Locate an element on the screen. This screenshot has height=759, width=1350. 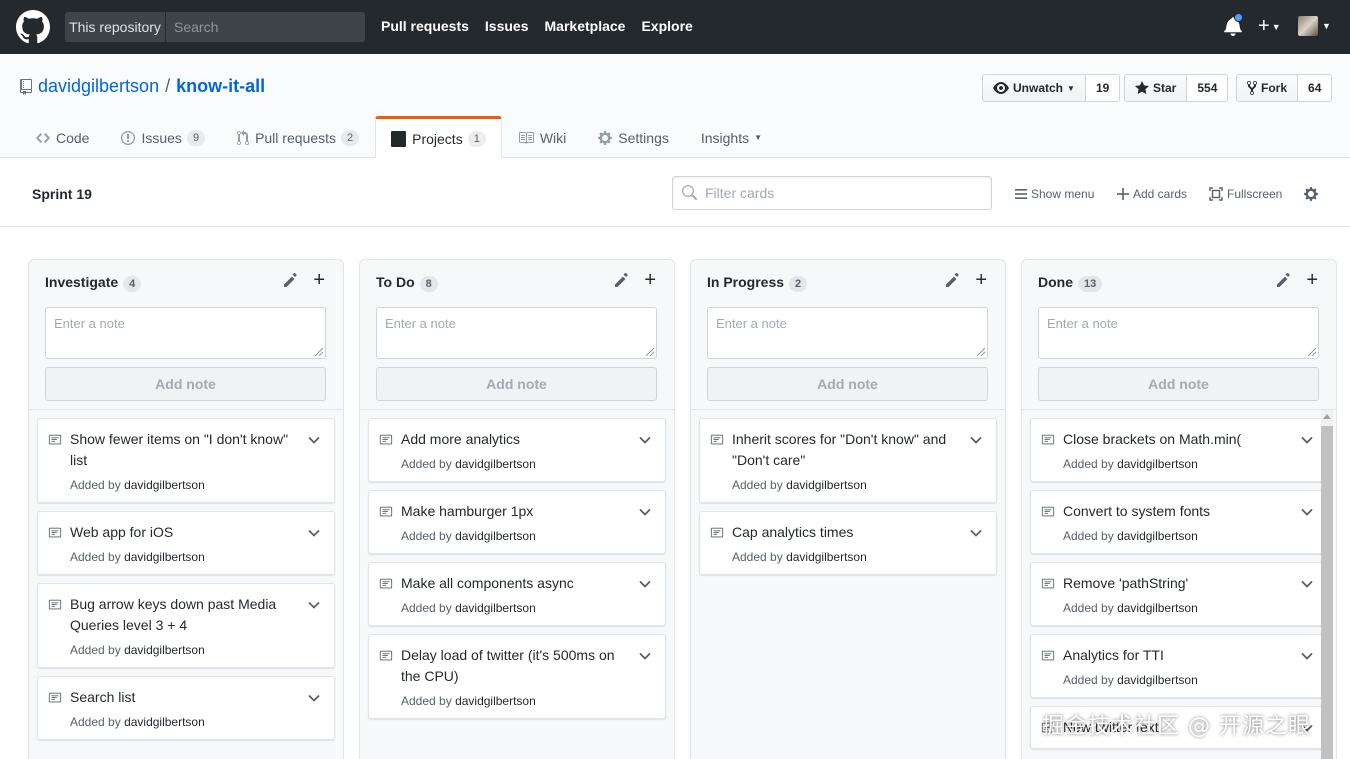
github-logo-icon is located at coordinates (33, 27).